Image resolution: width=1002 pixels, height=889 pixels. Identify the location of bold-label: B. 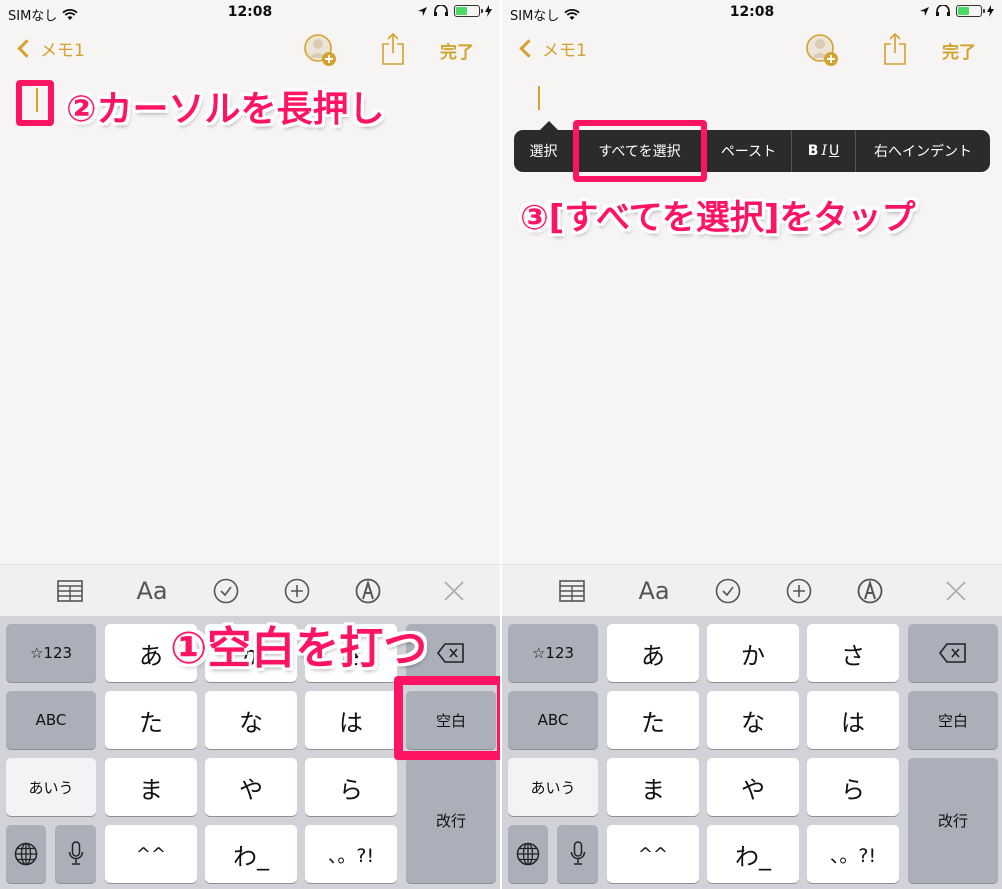
(813, 151).